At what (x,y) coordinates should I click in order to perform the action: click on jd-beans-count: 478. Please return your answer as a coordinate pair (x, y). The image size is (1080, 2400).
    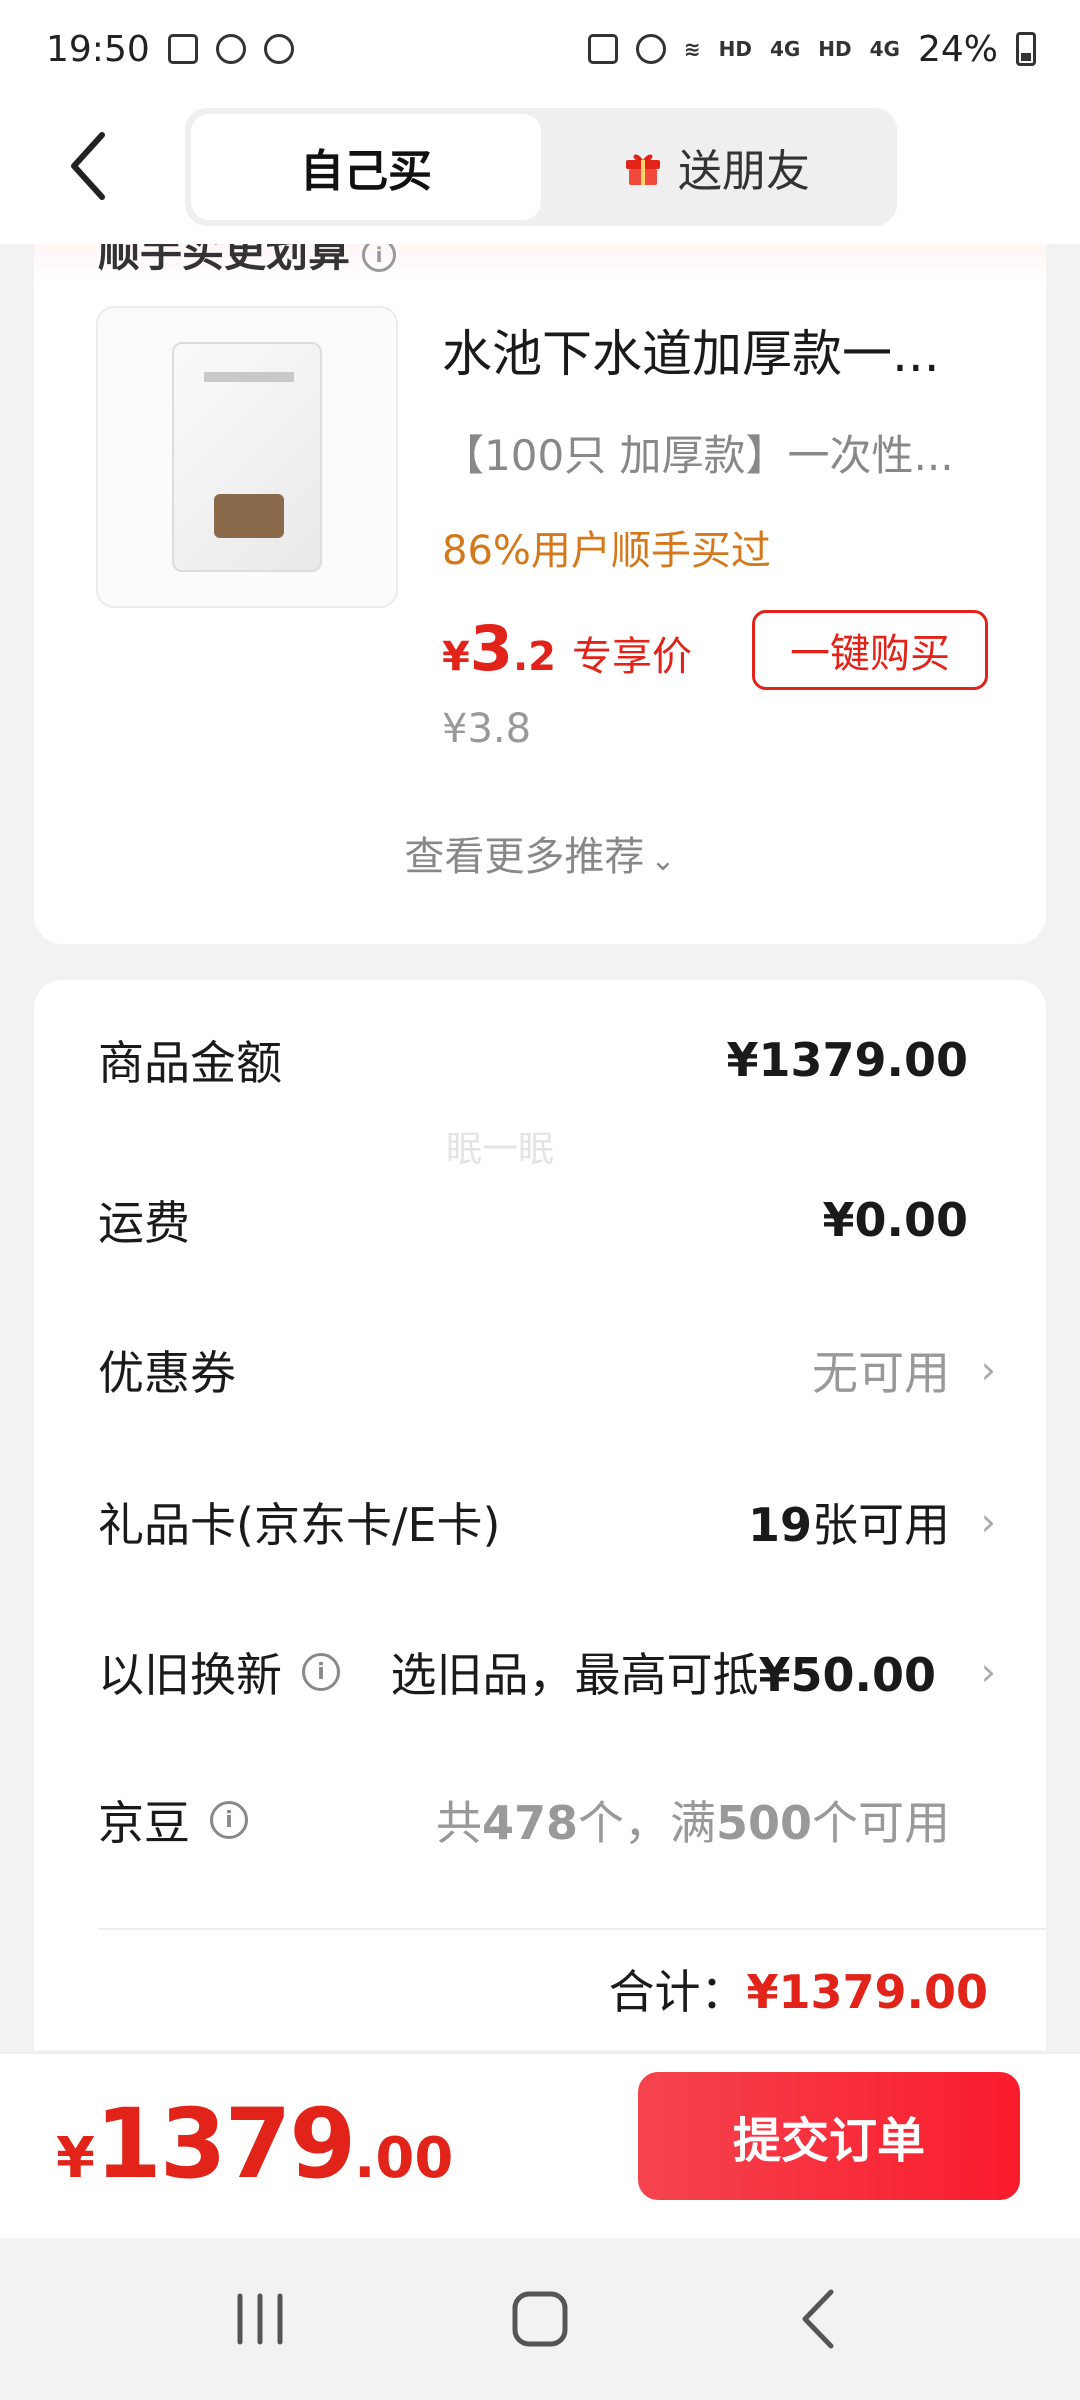
    Looking at the image, I should click on (529, 1823).